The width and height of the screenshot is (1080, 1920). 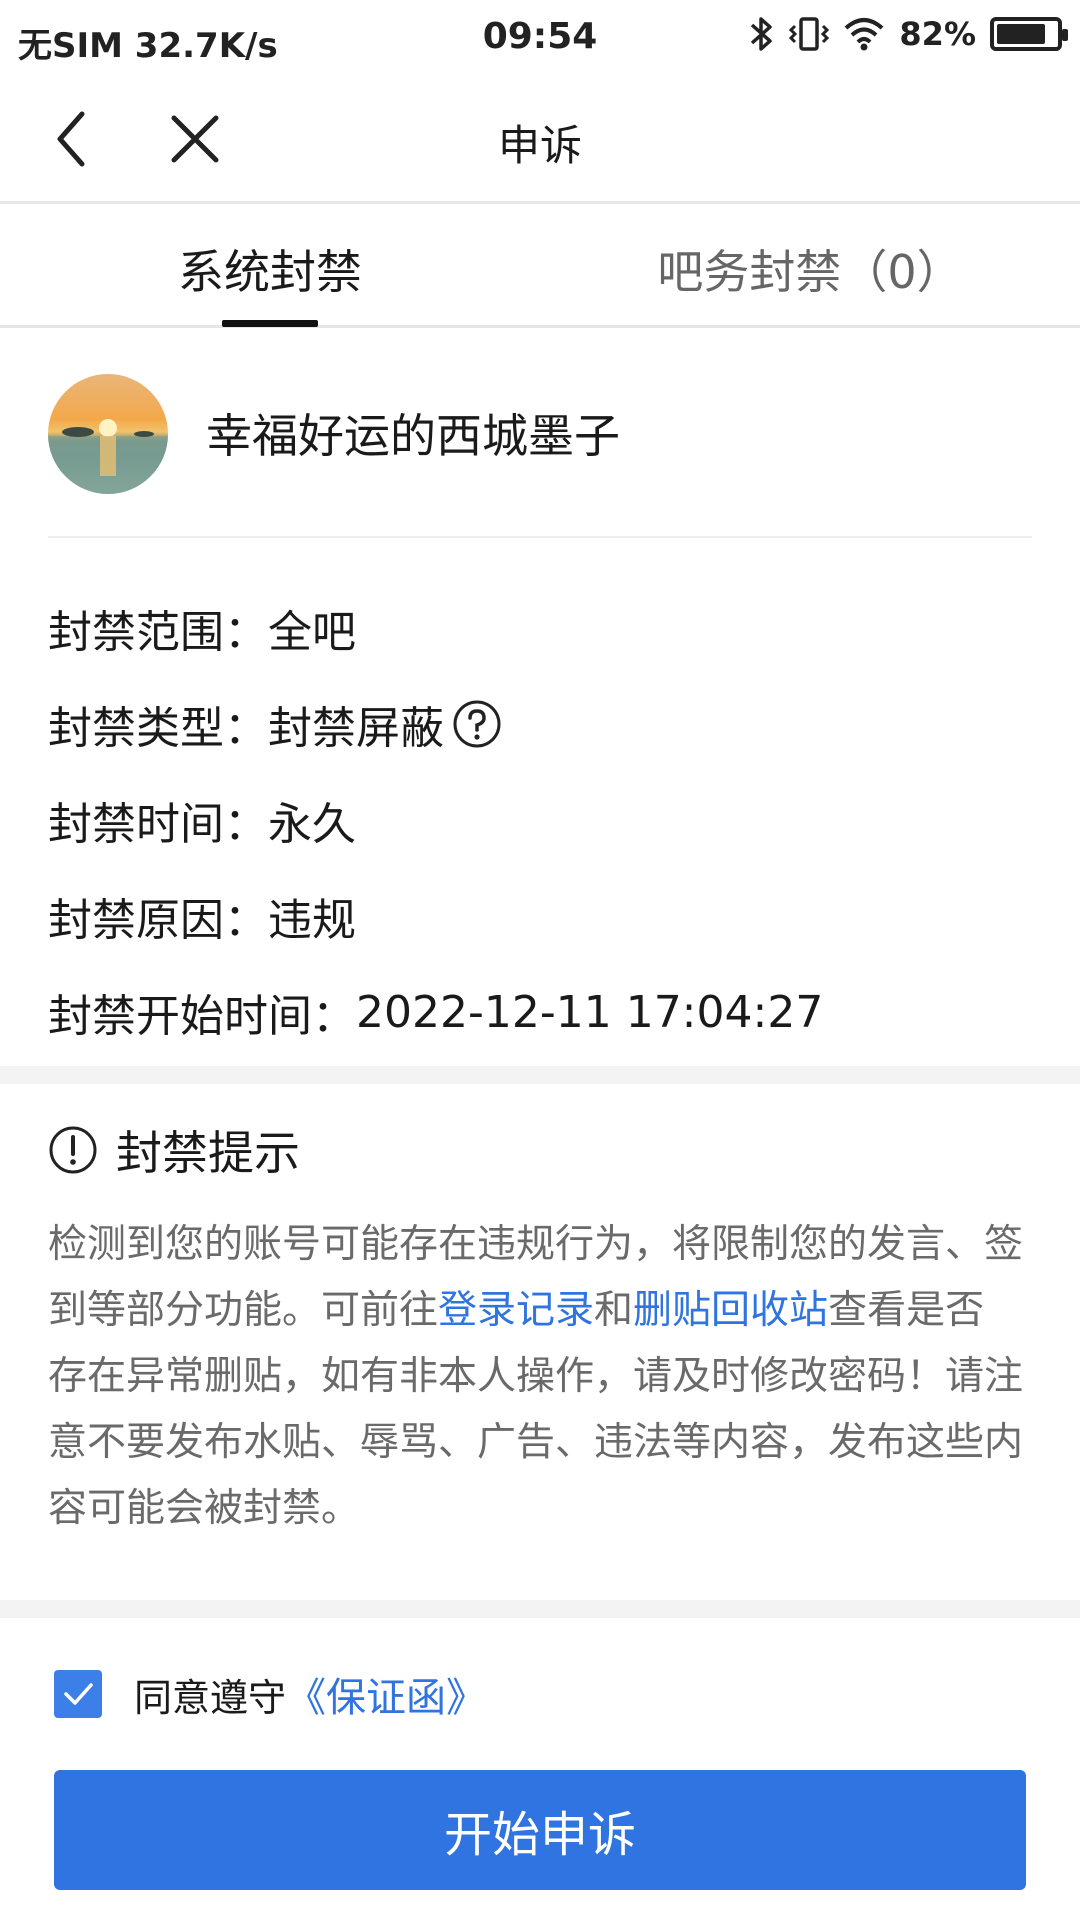 I want to click on avatar, so click(x=108, y=434).